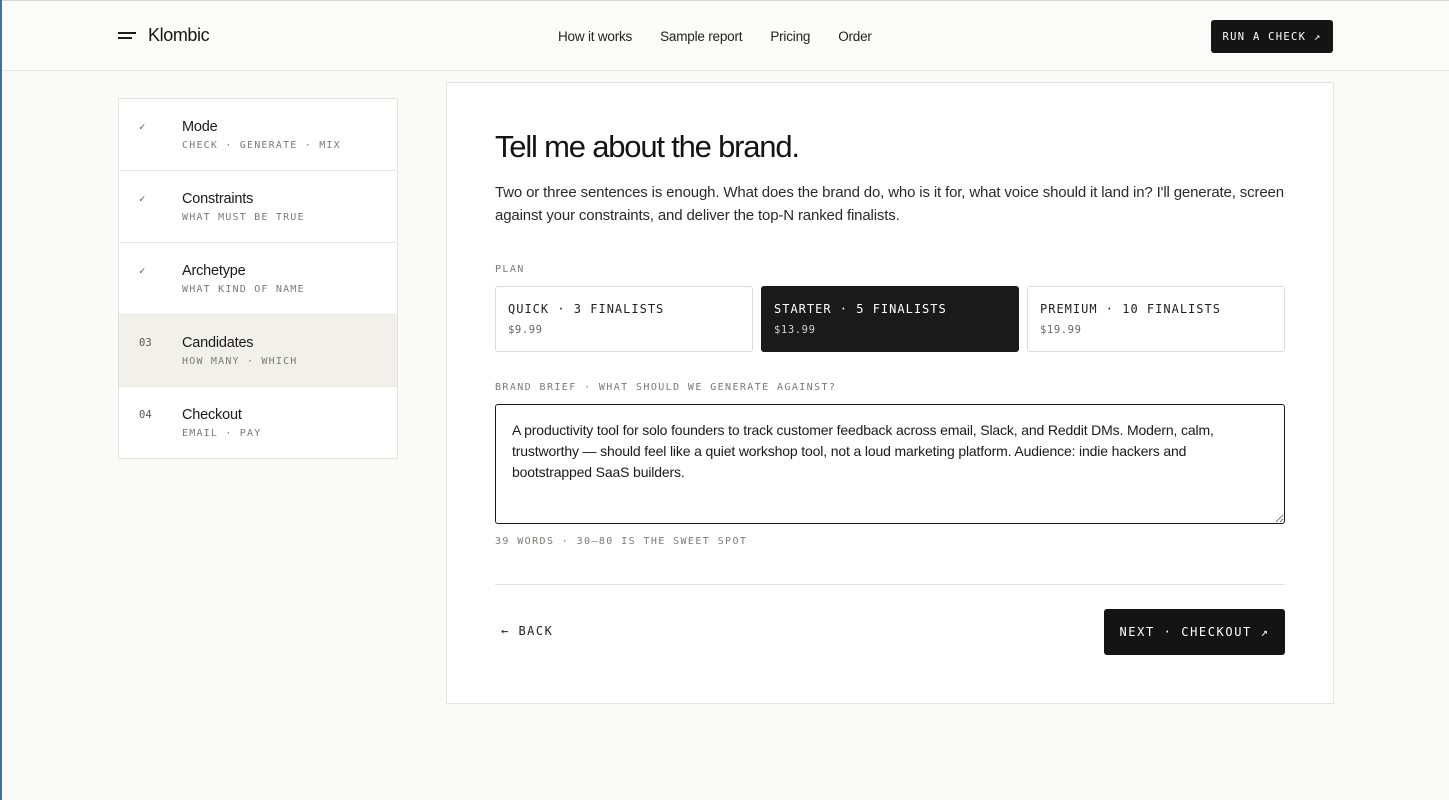 This screenshot has height=800, width=1449. What do you see at coordinates (240, 361) in the screenshot?
I see `step-subtitle: HOW MANY · WHICH` at bounding box center [240, 361].